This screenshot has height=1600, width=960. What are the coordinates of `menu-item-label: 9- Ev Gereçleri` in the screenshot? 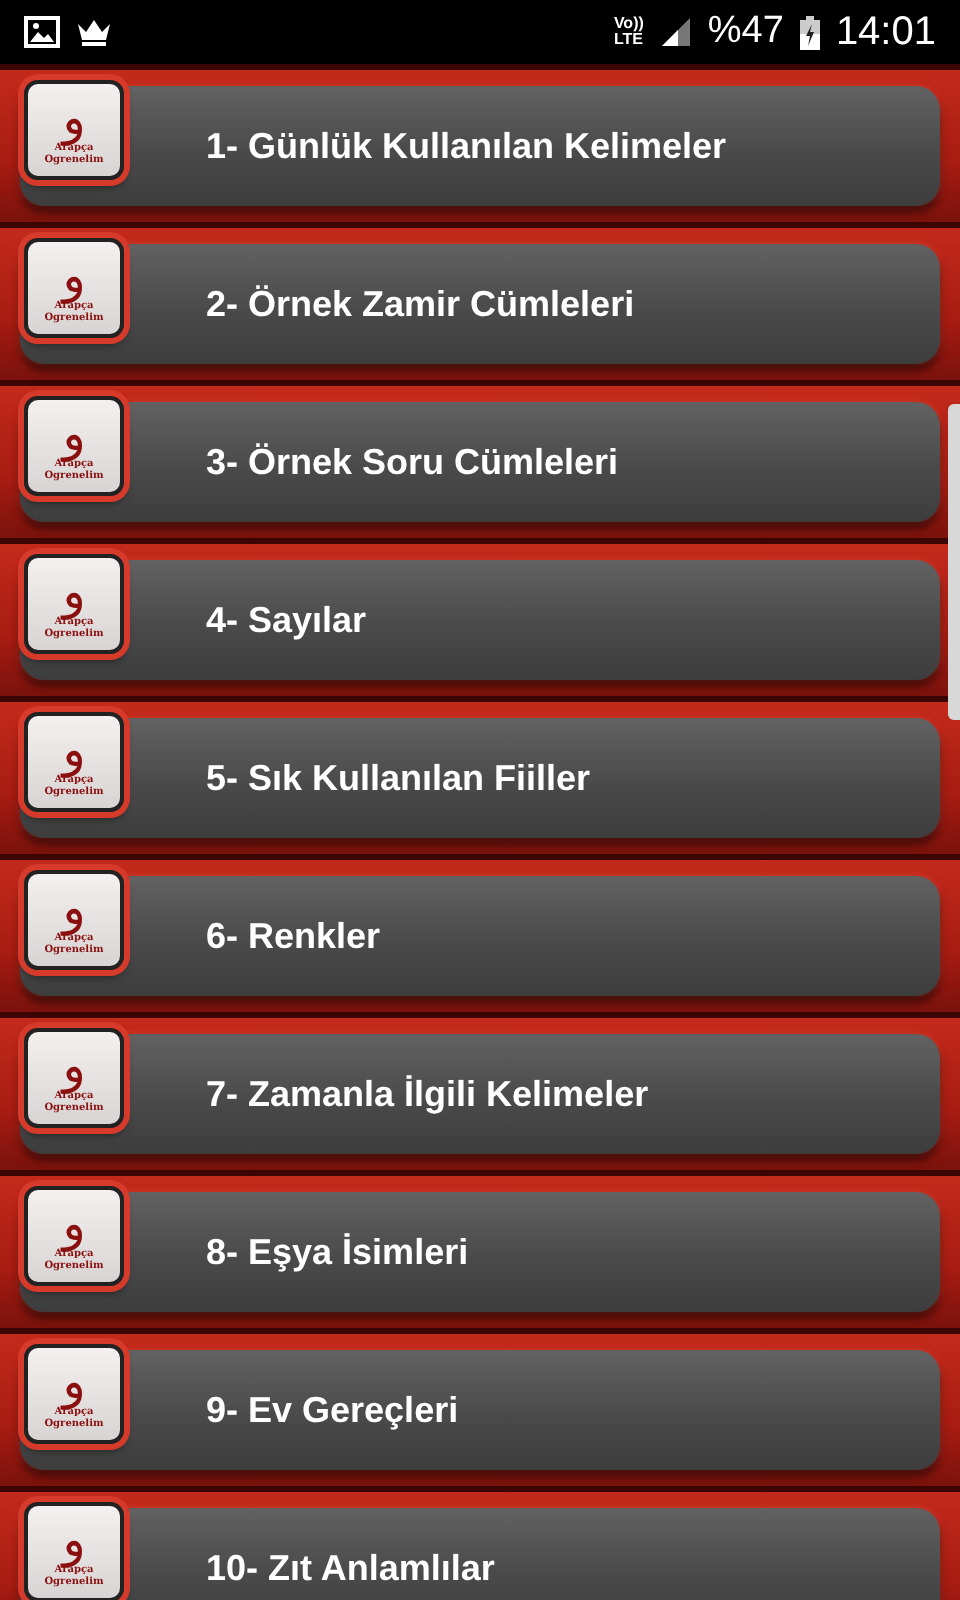 It's located at (332, 1410).